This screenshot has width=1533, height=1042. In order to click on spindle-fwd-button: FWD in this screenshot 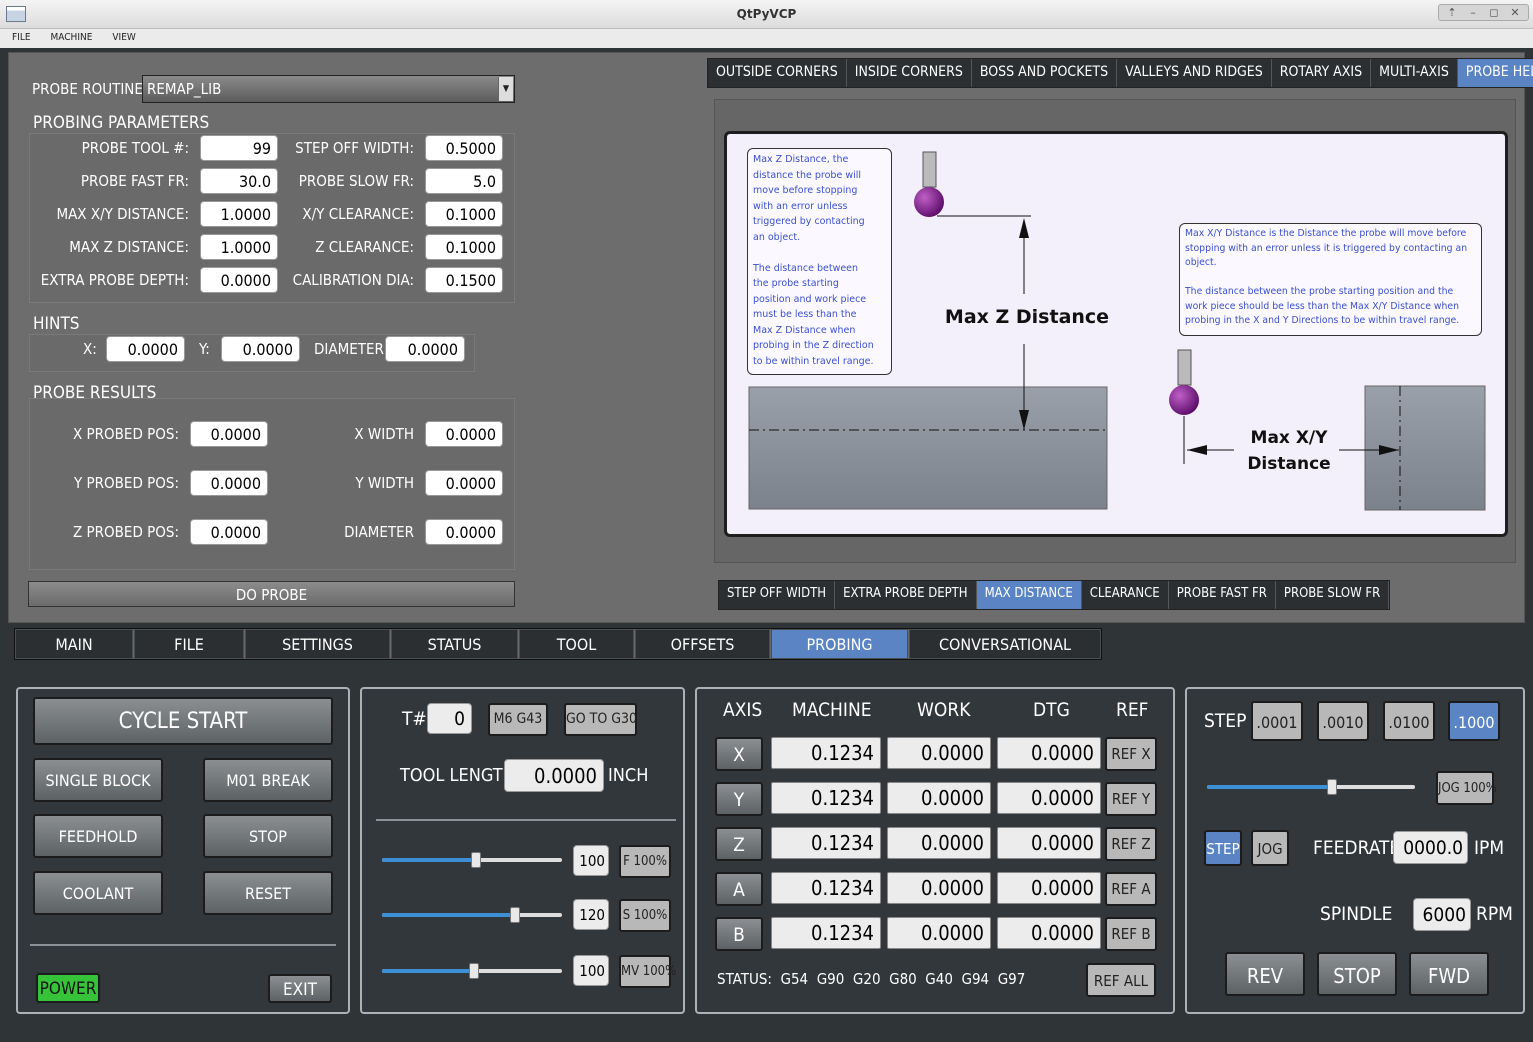, I will do `click(1449, 974)`.